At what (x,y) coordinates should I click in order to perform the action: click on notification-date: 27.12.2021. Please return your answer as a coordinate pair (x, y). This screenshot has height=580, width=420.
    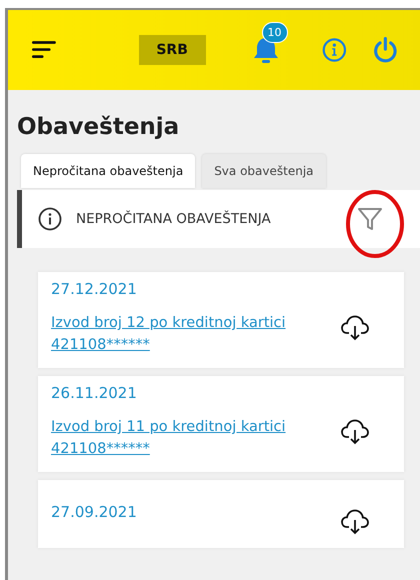
    Looking at the image, I should click on (94, 289).